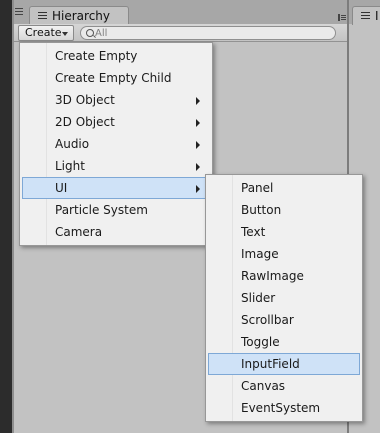  I want to click on hierarchy-toolbar: Create, so click(180, 33).